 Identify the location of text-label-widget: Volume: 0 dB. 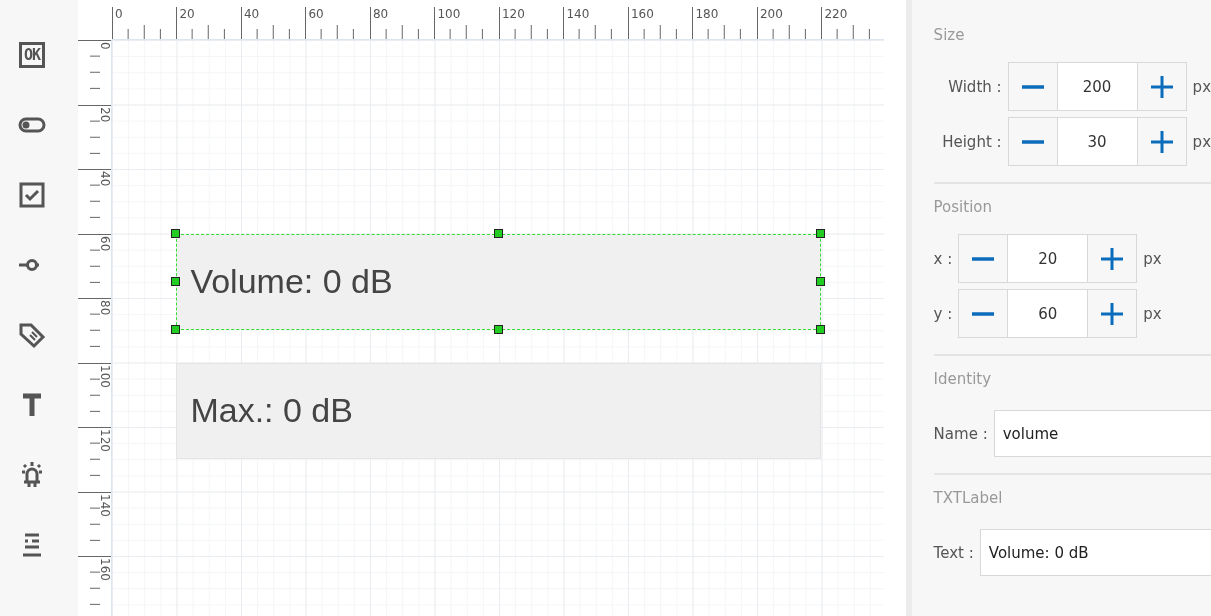
(499, 282).